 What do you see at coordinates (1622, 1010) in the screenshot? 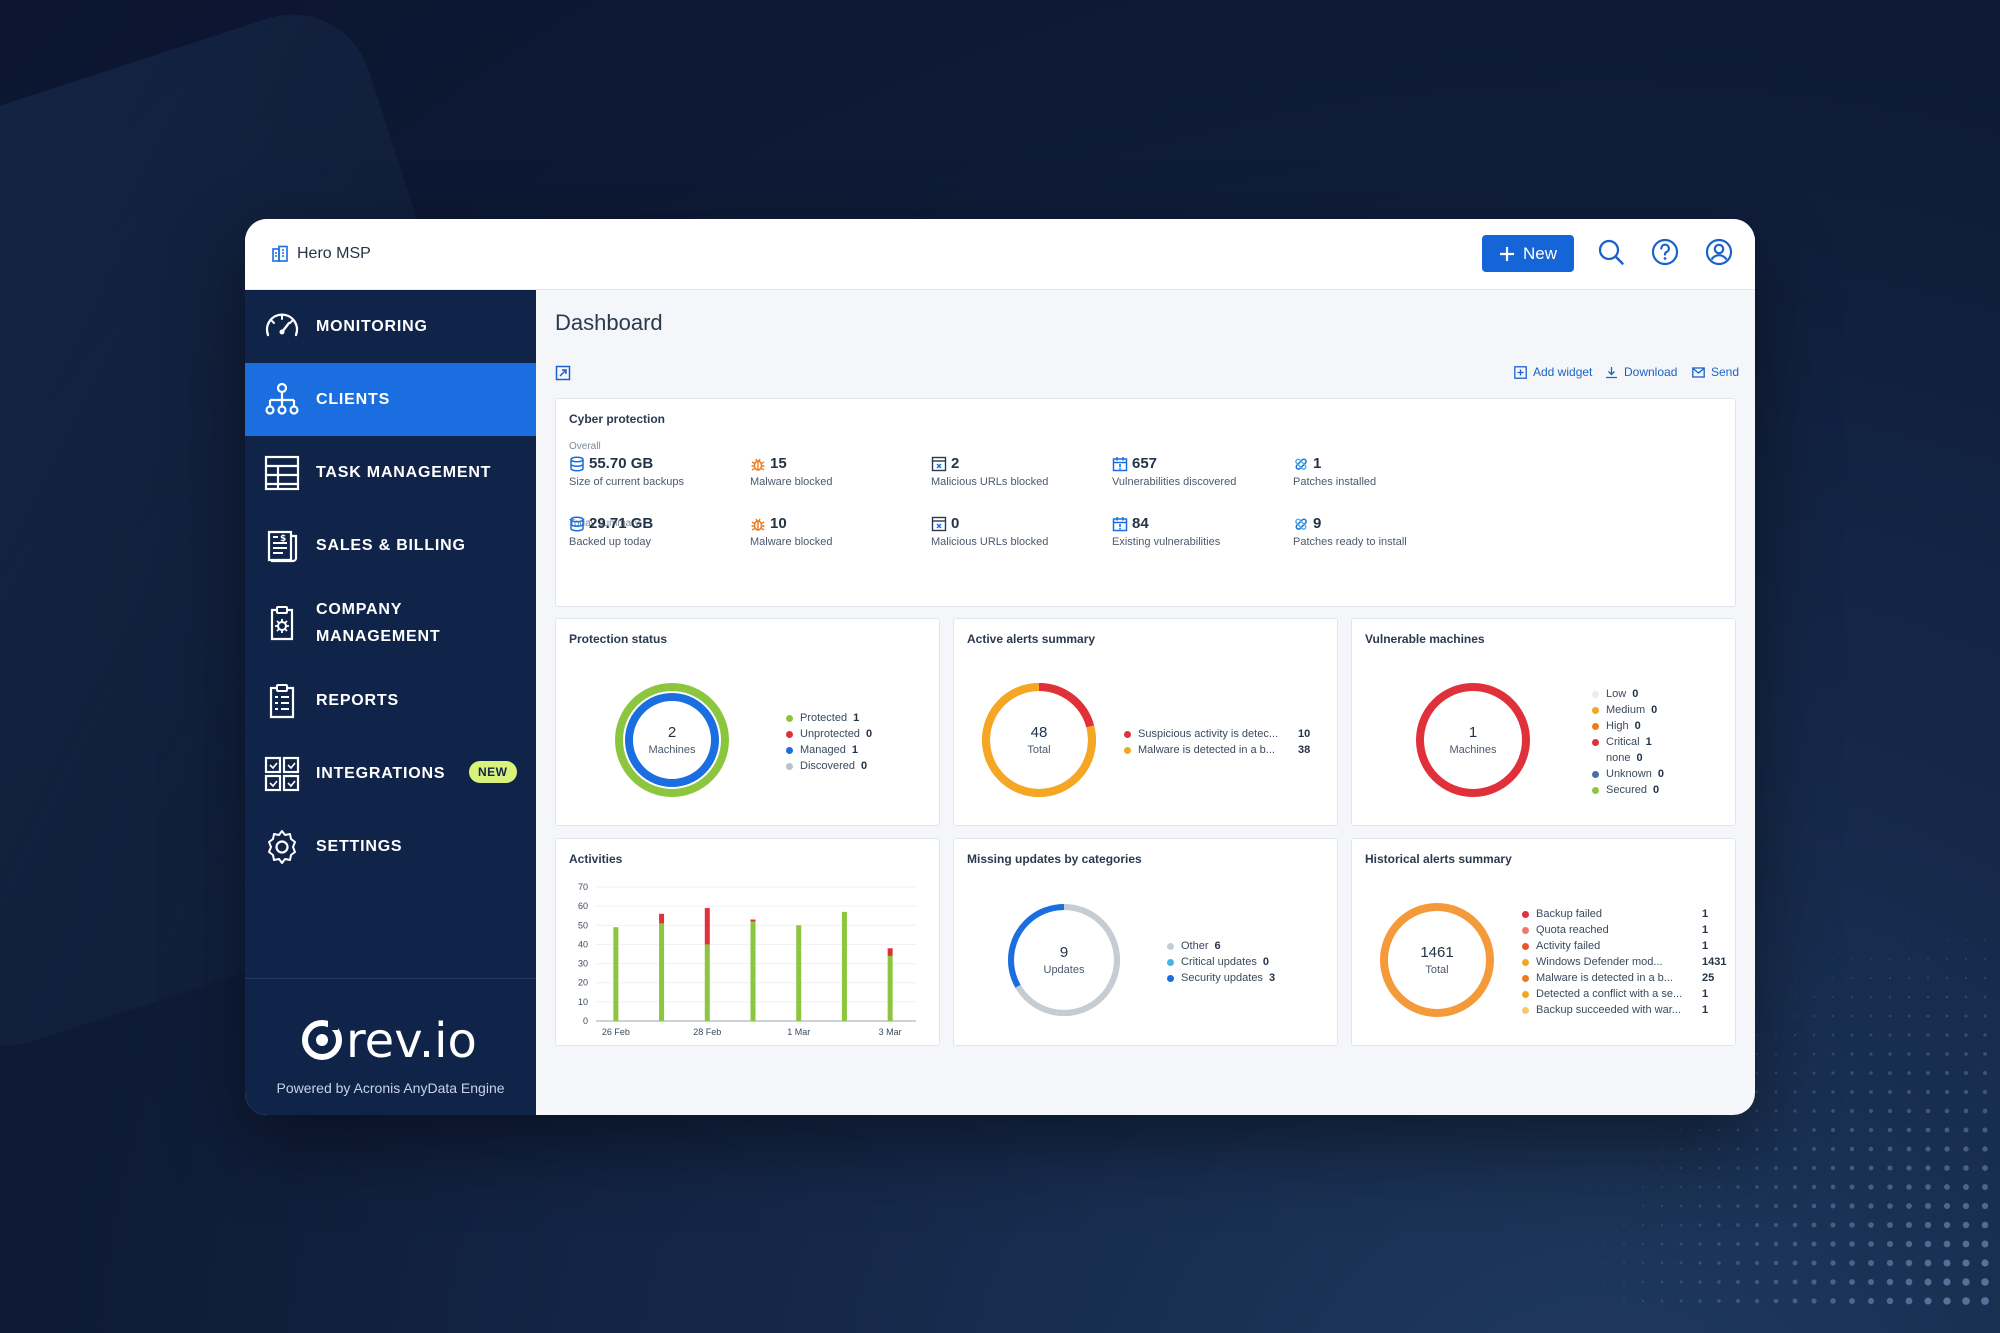
I see `legend-item: Backup succeeded with war... 1` at bounding box center [1622, 1010].